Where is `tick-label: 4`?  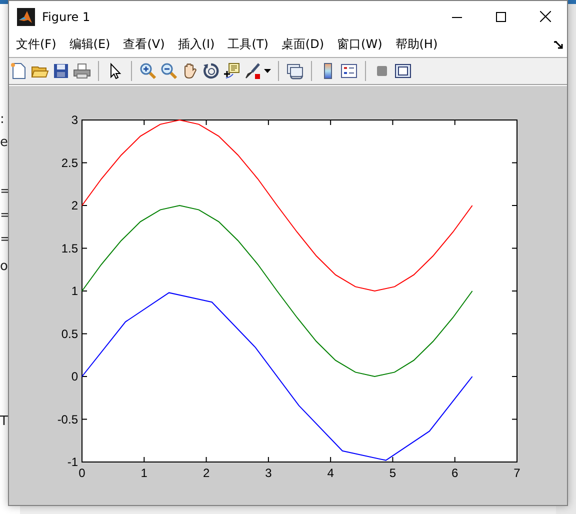
tick-label: 4 is located at coordinates (330, 473).